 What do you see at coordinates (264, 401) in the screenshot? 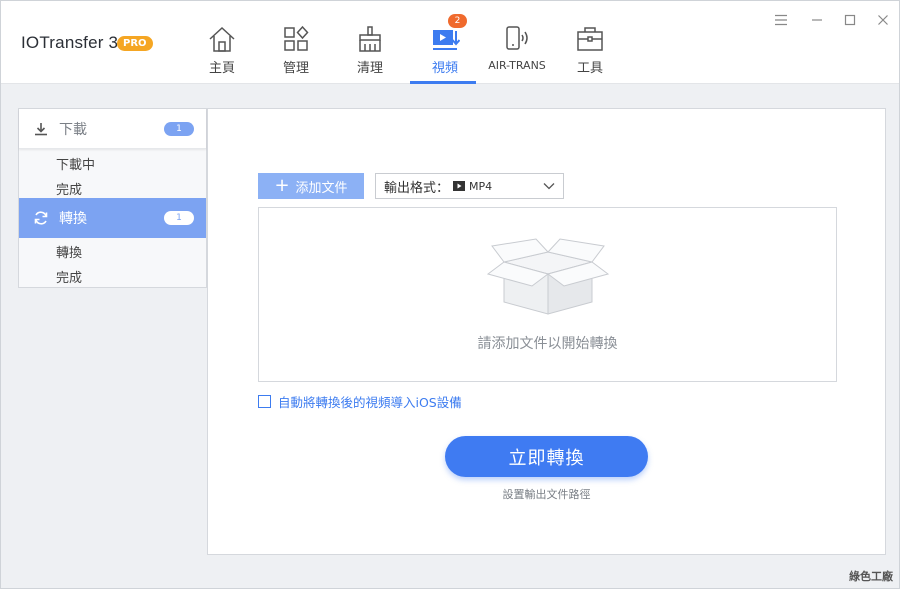
I see `auto-import-checkbox` at bounding box center [264, 401].